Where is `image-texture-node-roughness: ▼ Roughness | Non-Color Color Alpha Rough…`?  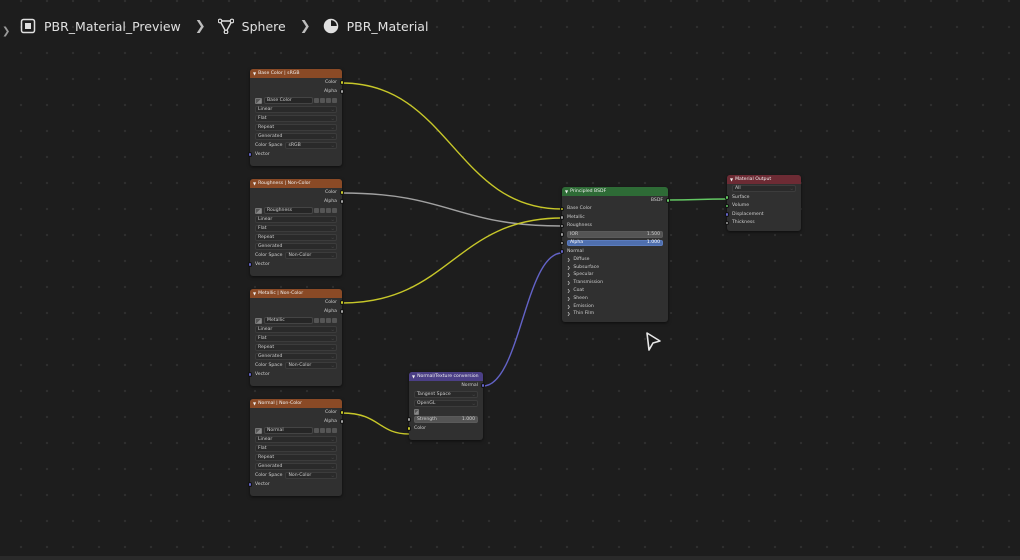 image-texture-node-roughness: ▼ Roughness | Non-Color Color Alpha Rough… is located at coordinates (296, 227).